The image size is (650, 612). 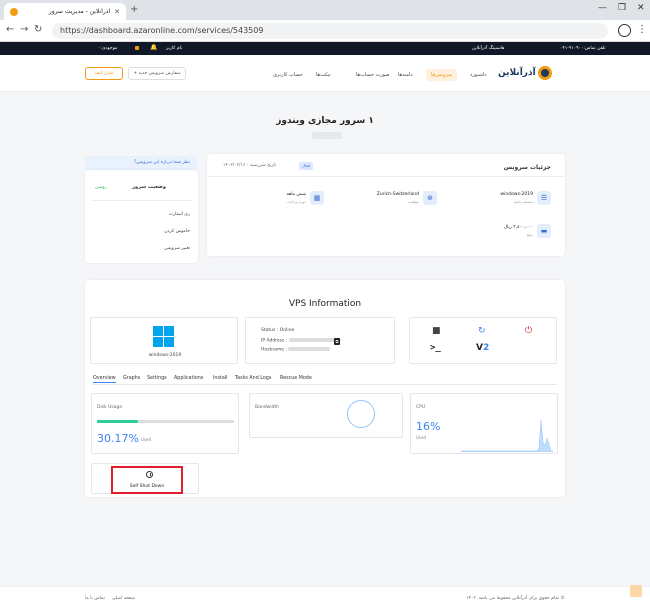 I want to click on footer-home-link: صفحه اصلی, so click(x=123, y=598).